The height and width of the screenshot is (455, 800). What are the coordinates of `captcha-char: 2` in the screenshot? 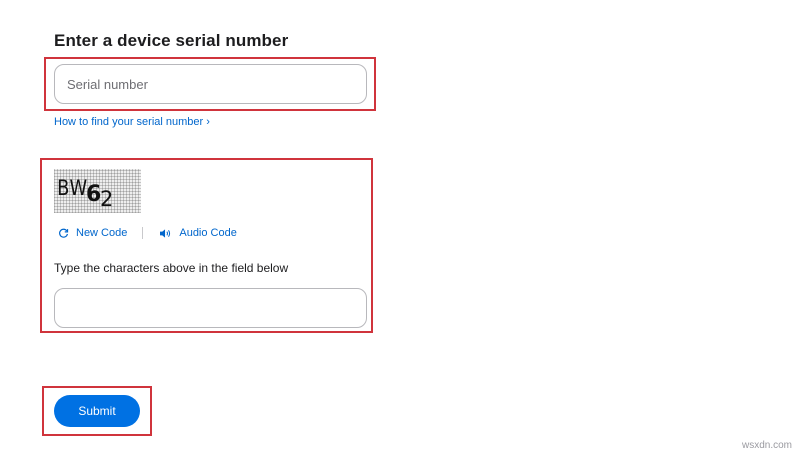 It's located at (107, 199).